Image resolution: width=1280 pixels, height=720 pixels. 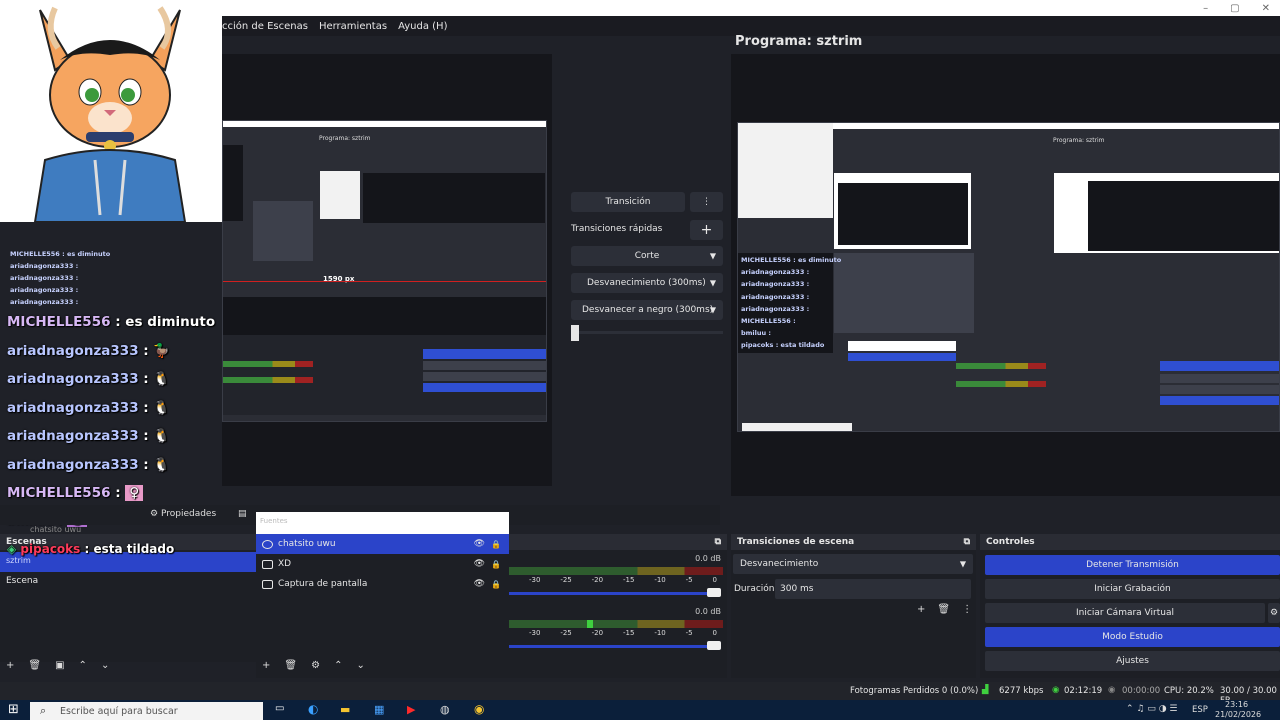 What do you see at coordinates (647, 256) in the screenshot?
I see `quick-transition-cut: Corte ▼` at bounding box center [647, 256].